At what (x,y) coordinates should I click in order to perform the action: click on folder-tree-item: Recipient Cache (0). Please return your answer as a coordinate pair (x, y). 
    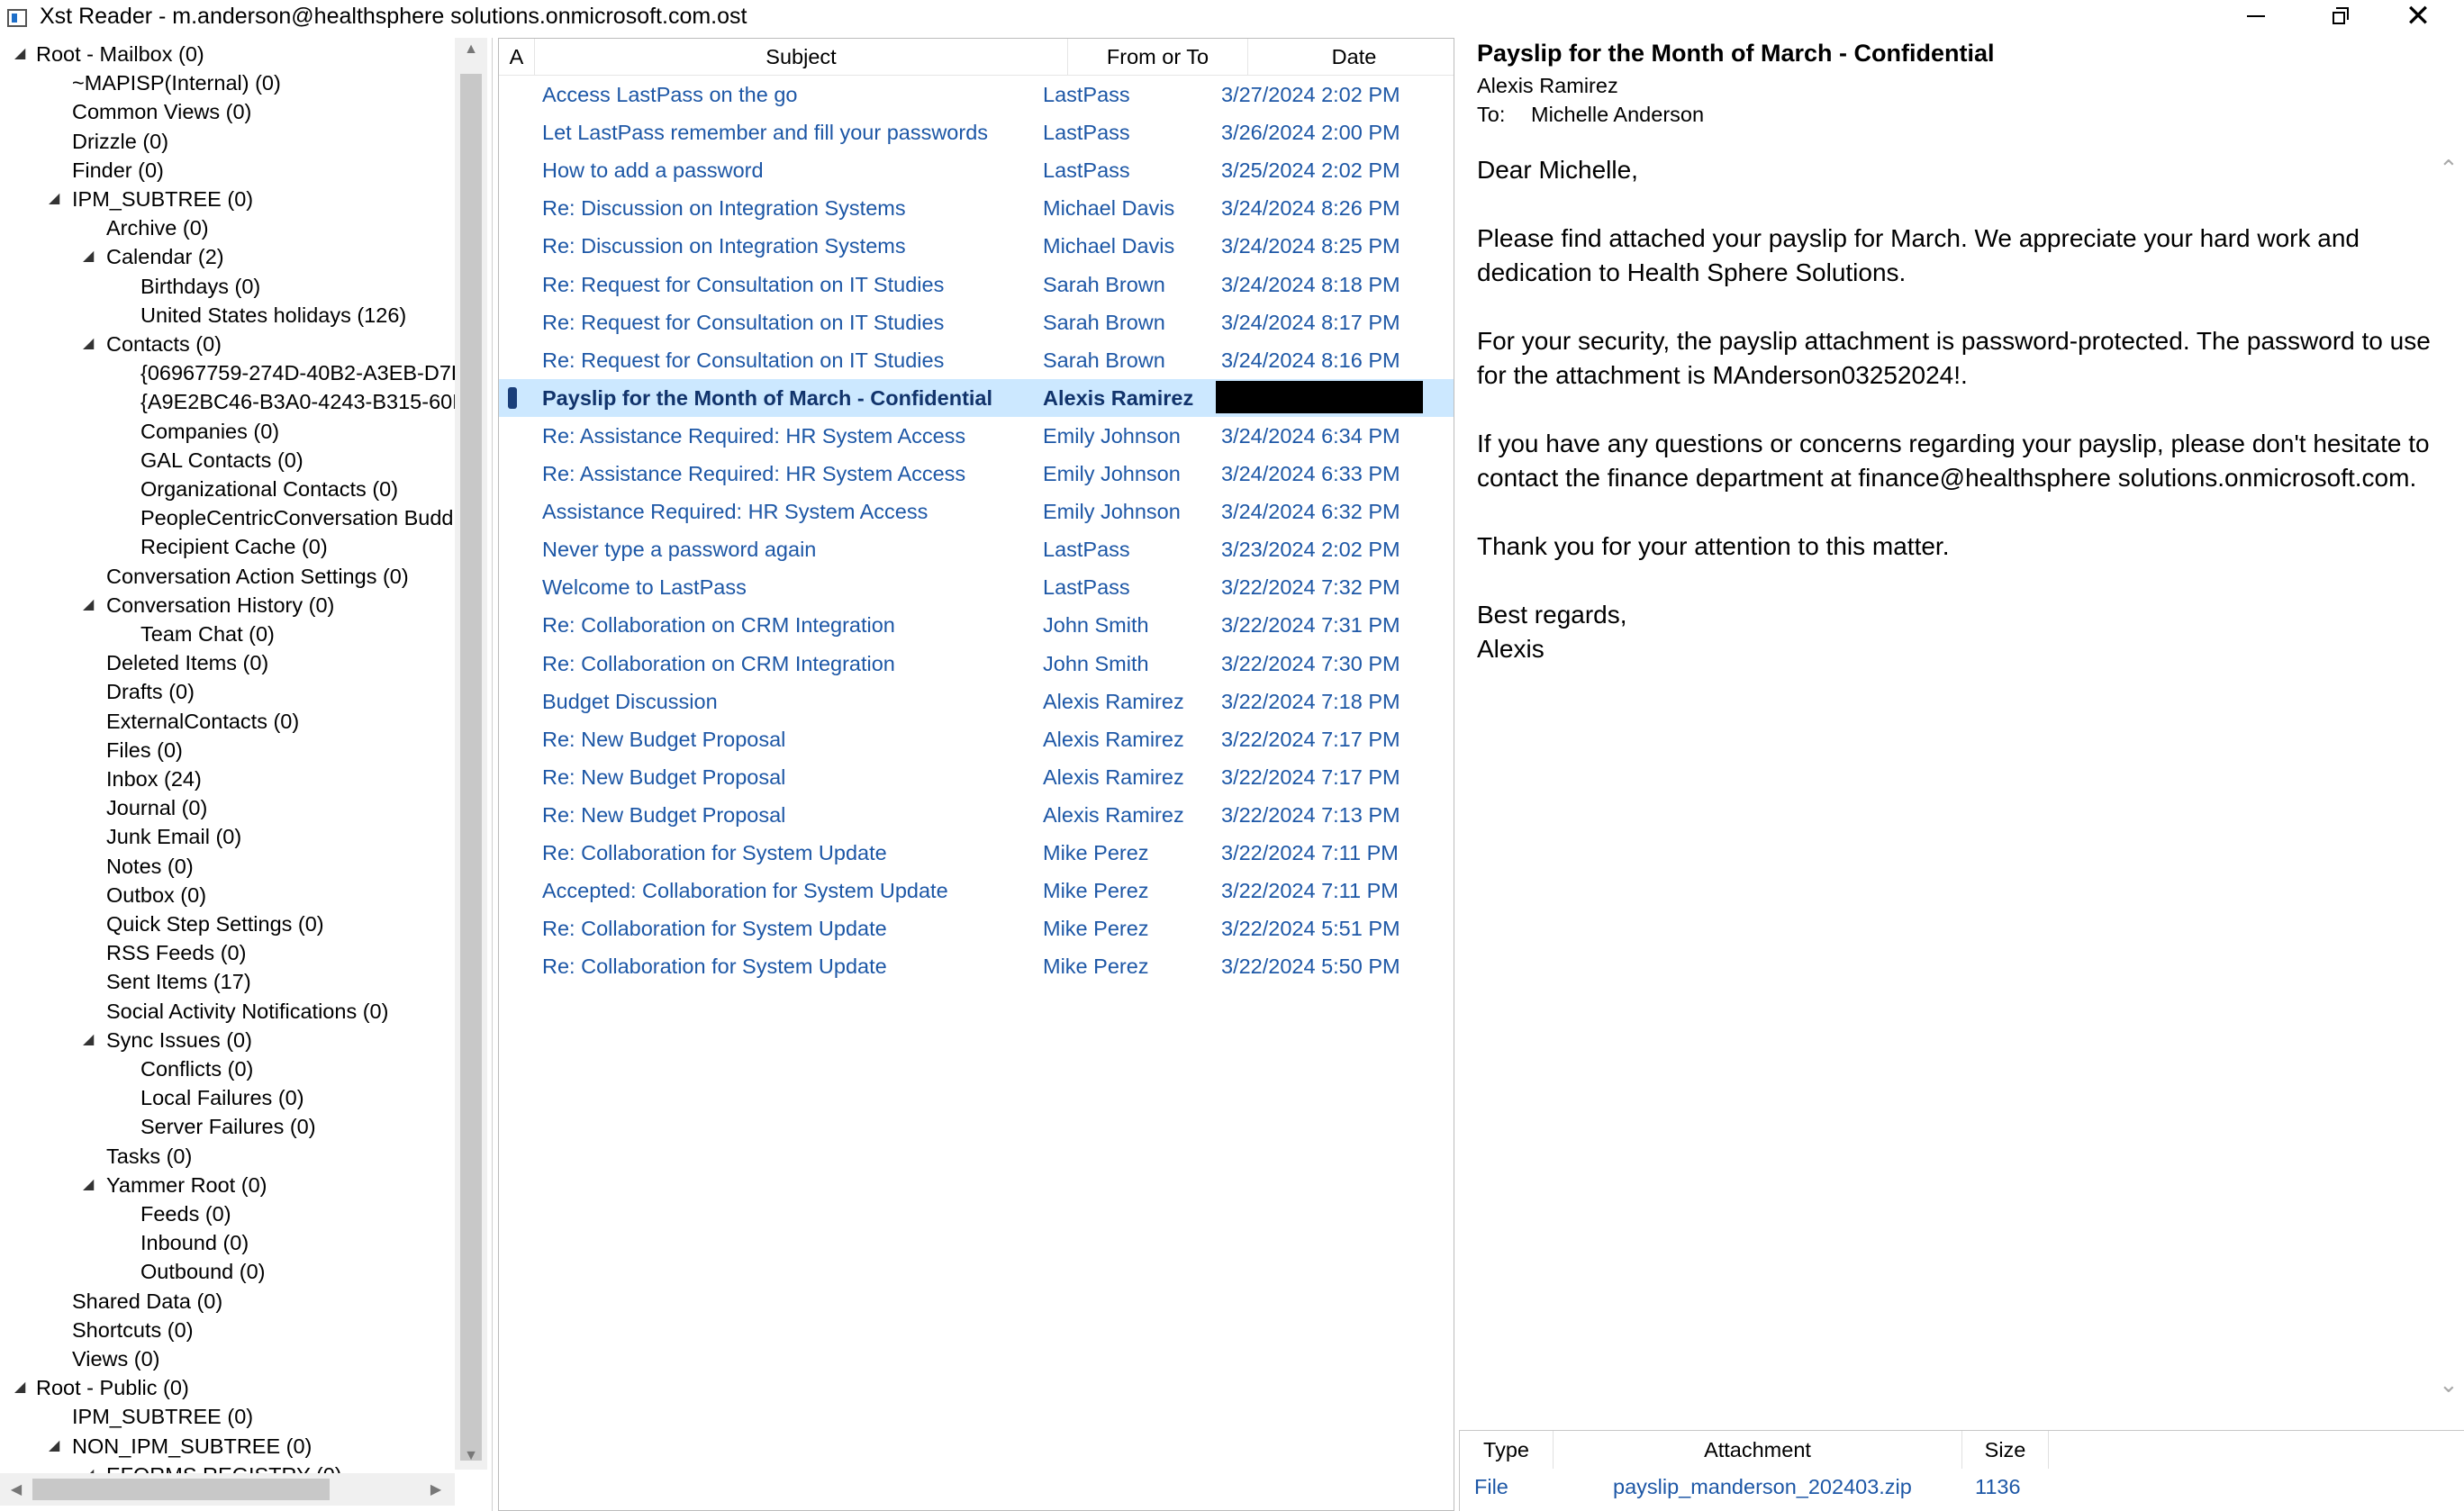
    Looking at the image, I should click on (225, 546).